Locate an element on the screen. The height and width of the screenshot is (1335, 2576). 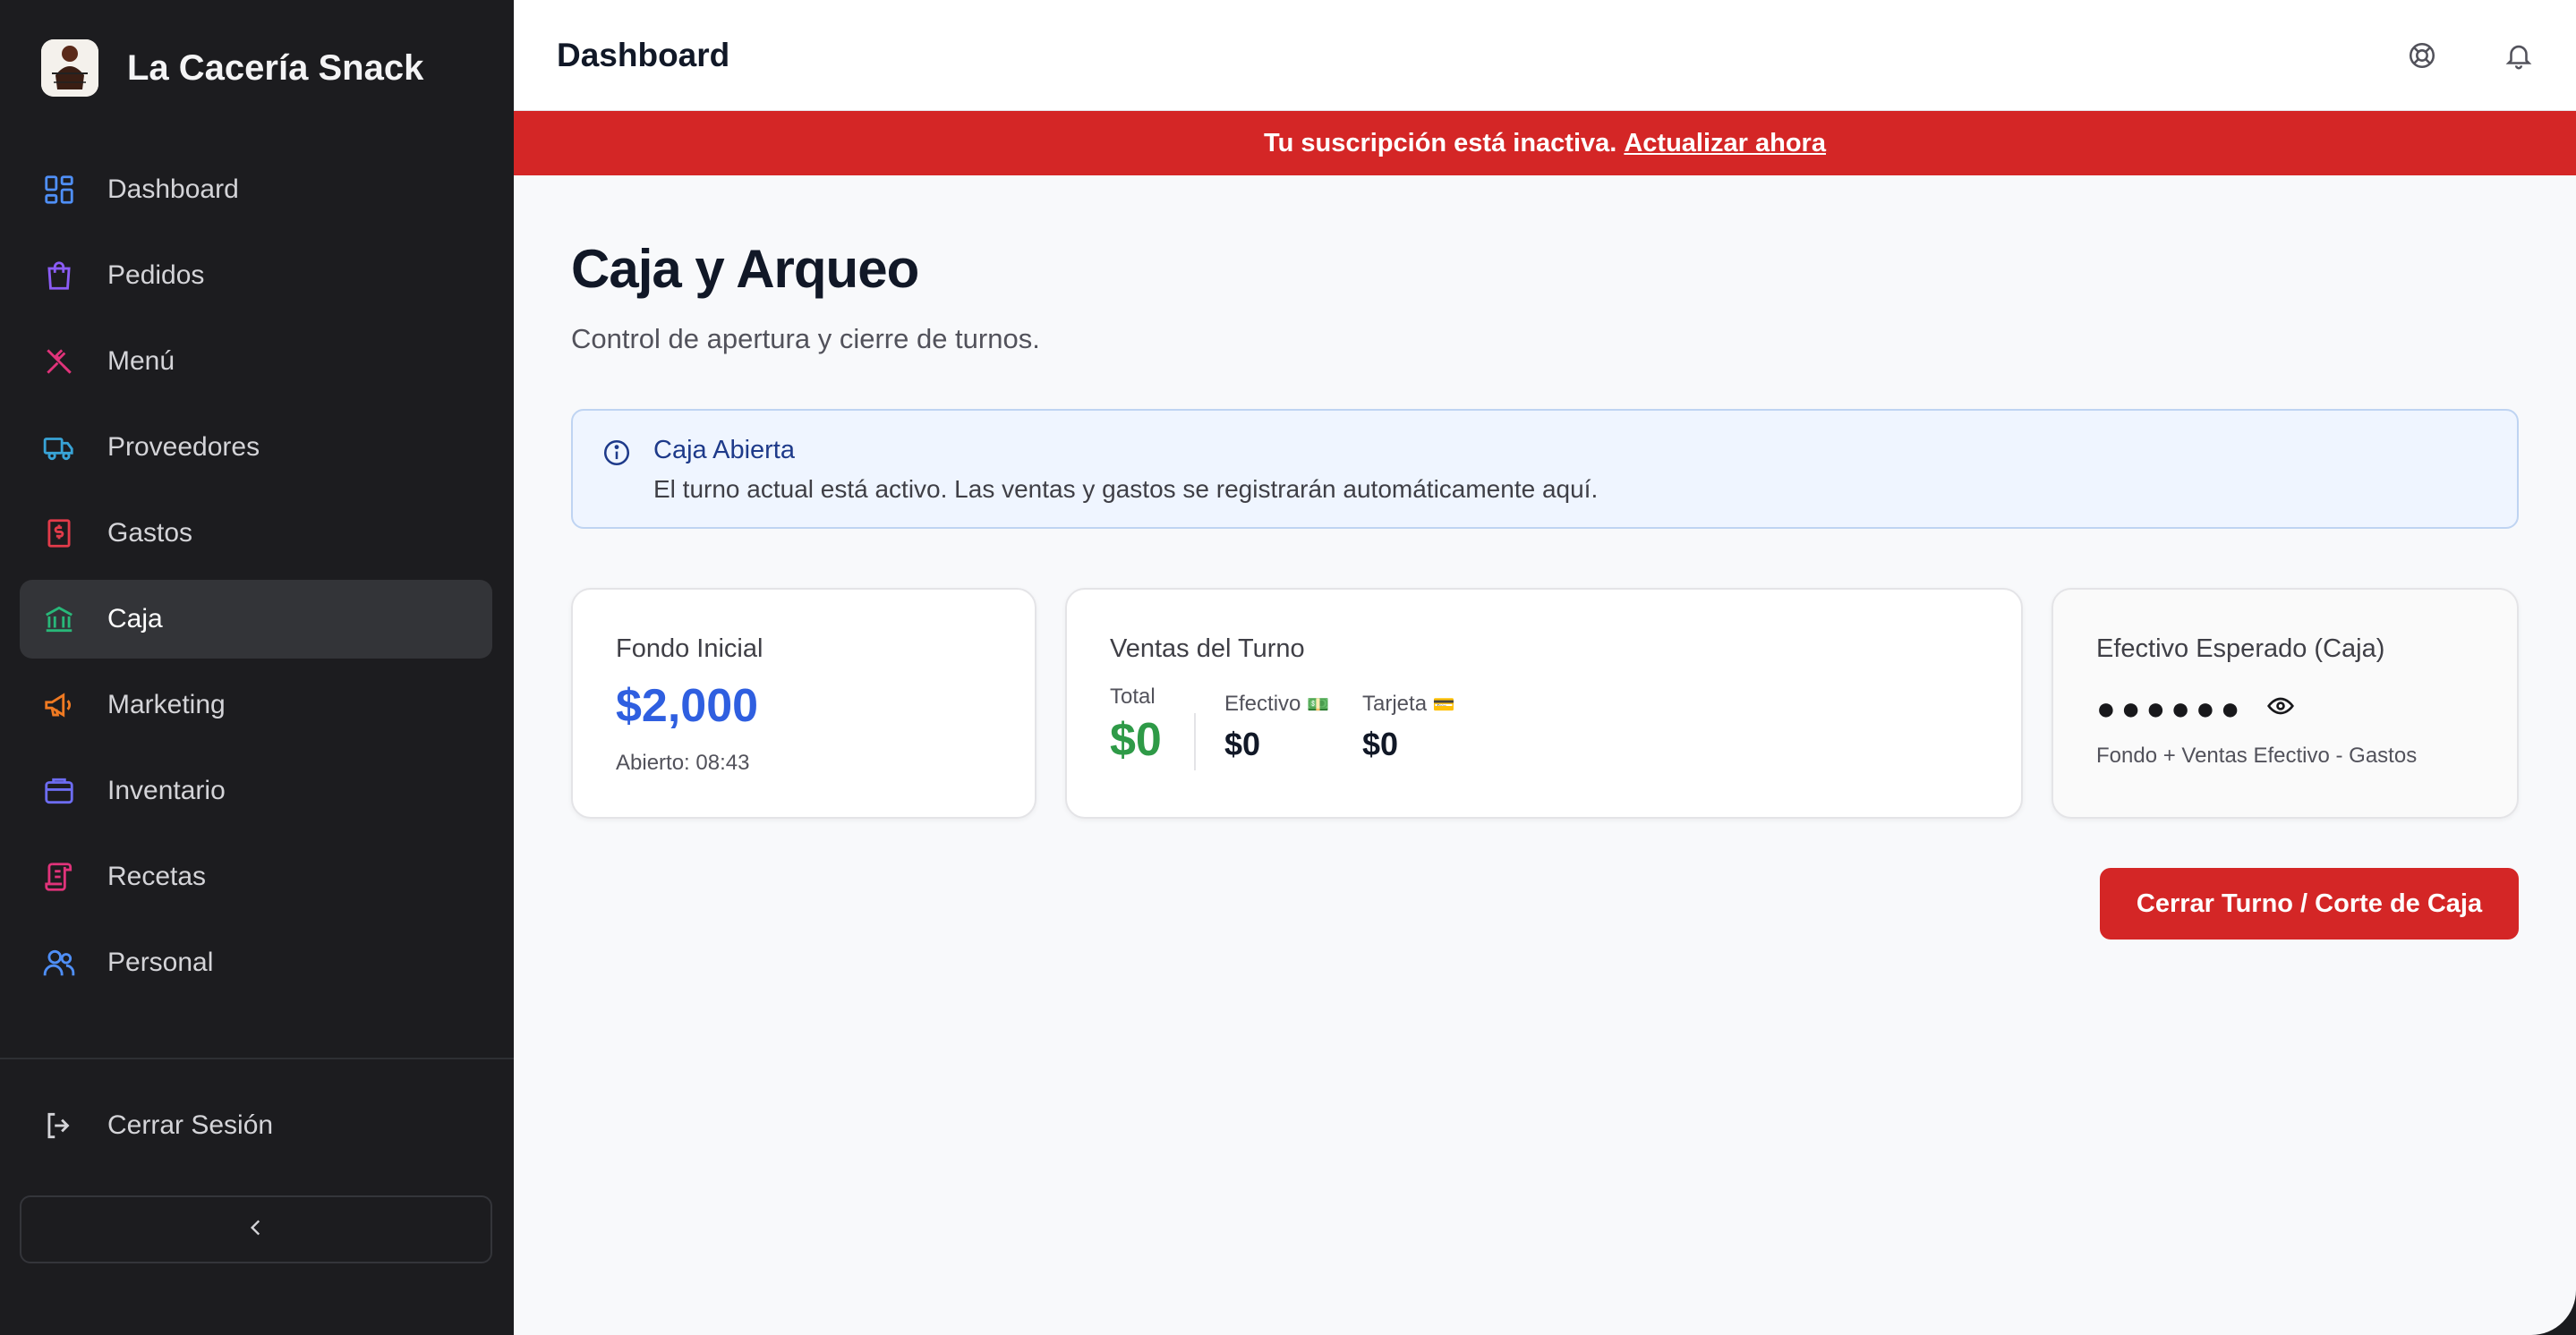
logout-label: Cerrar Sesión is located at coordinates (190, 1125).